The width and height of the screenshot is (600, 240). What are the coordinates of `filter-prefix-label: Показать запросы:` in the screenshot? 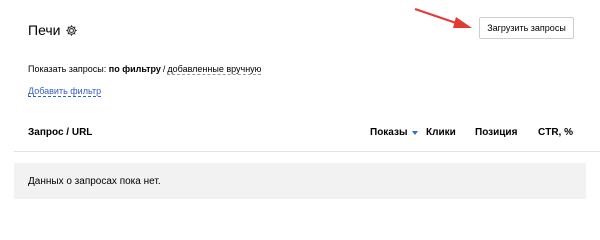 It's located at (67, 69).